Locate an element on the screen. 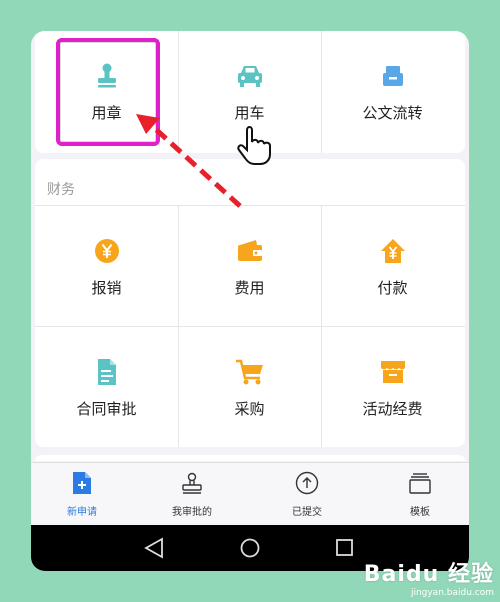 This screenshot has width=500, height=602. document-tray-icon is located at coordinates (393, 76).